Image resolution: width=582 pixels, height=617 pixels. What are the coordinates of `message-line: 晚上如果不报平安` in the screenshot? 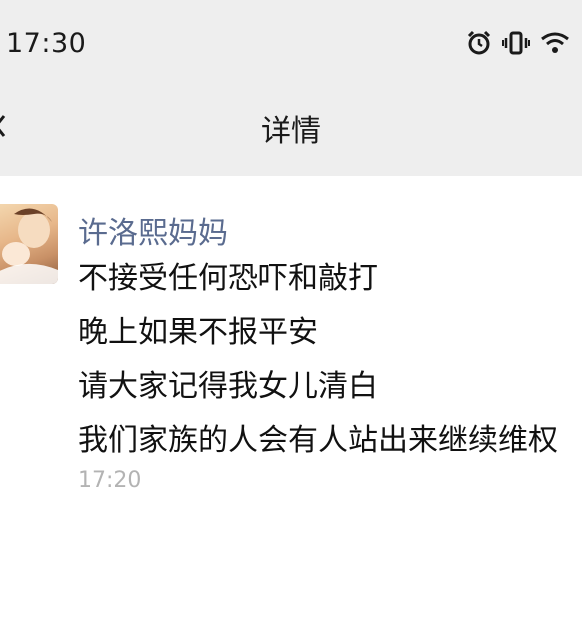 It's located at (198, 332).